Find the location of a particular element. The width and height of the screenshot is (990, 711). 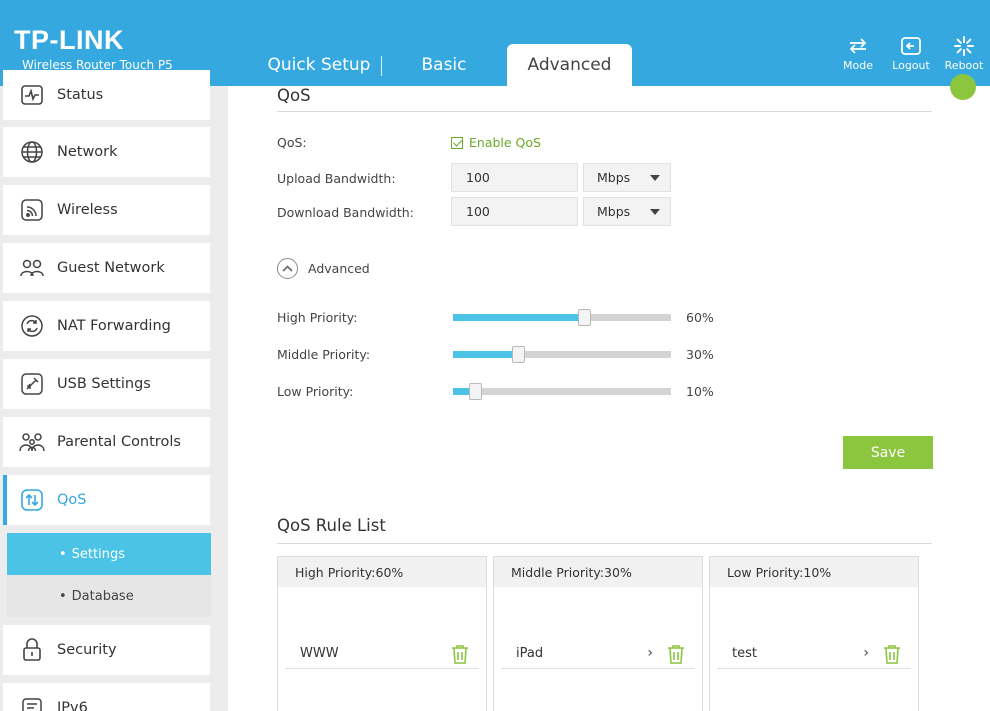

reboot-label: Reboot is located at coordinates (964, 65).